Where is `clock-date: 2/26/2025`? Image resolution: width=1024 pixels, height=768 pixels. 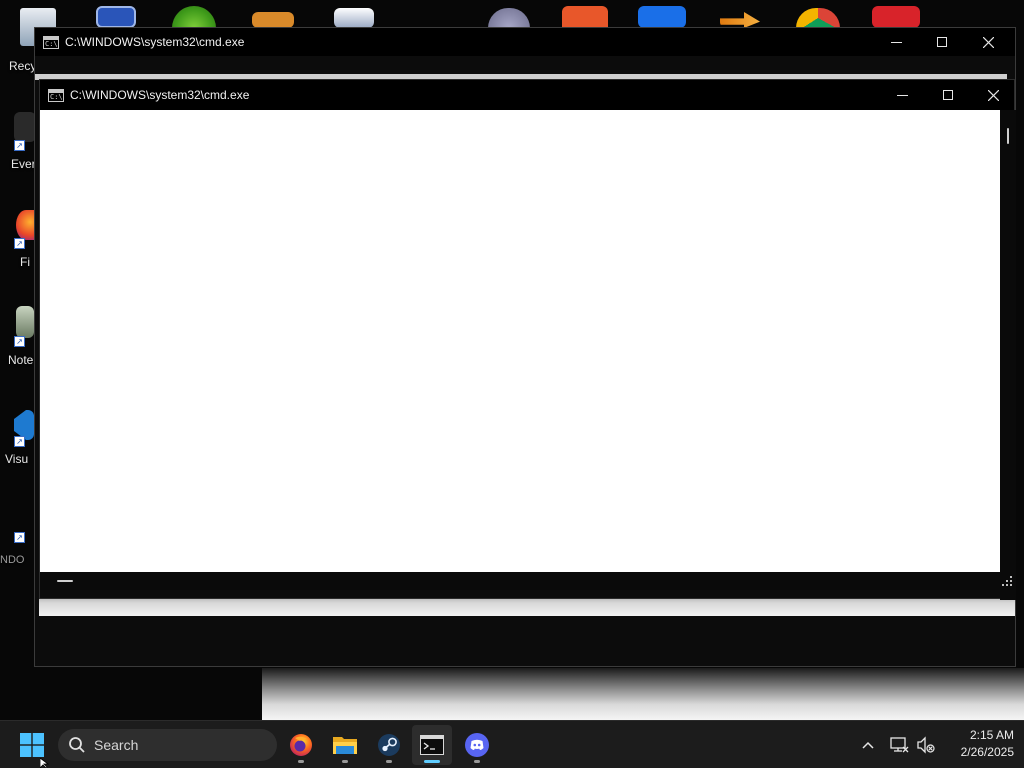
clock-date: 2/26/2025 is located at coordinates (987, 752).